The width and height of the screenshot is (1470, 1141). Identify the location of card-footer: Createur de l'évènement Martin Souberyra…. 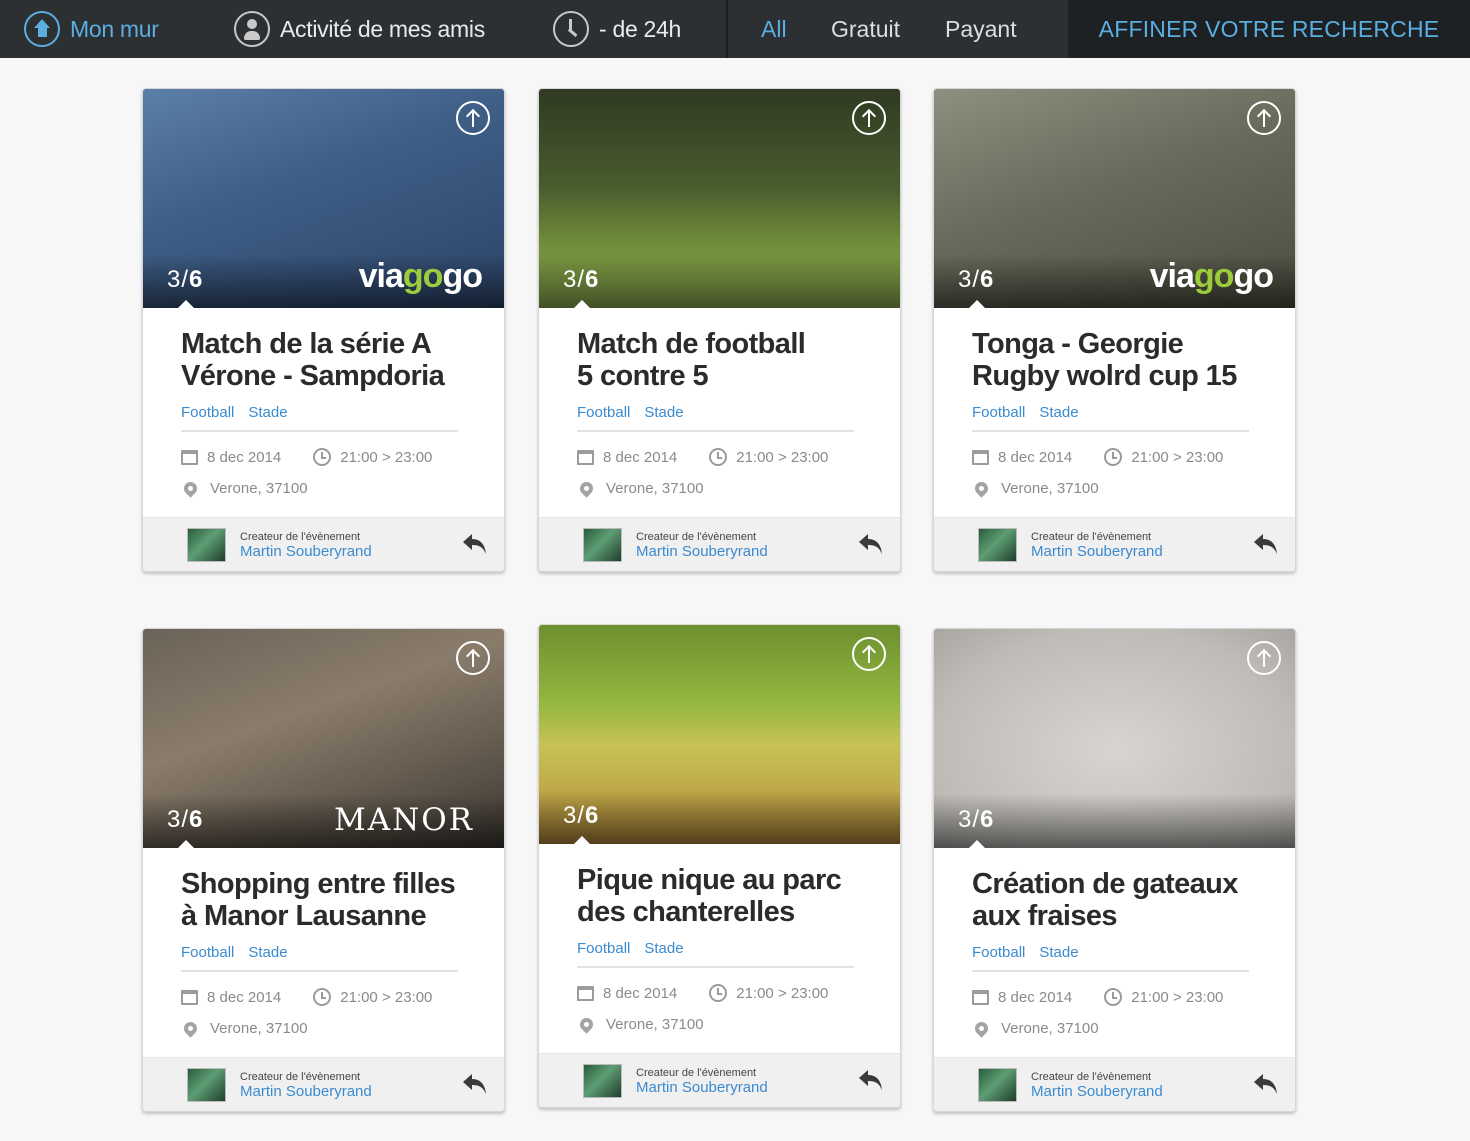
(719, 544).